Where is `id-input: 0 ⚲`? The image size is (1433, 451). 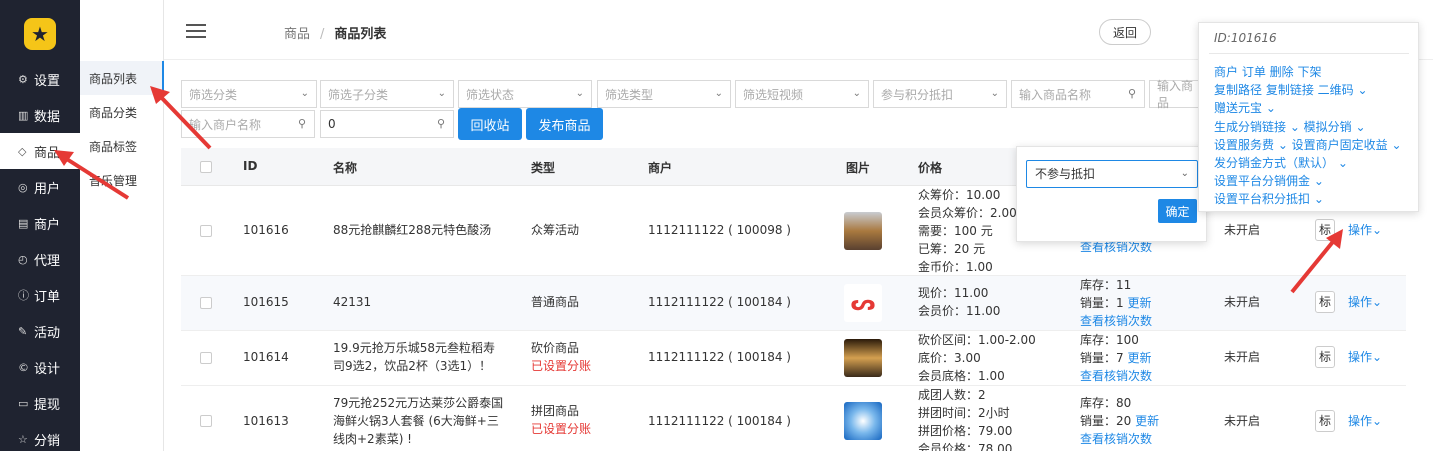 id-input: 0 ⚲ is located at coordinates (387, 124).